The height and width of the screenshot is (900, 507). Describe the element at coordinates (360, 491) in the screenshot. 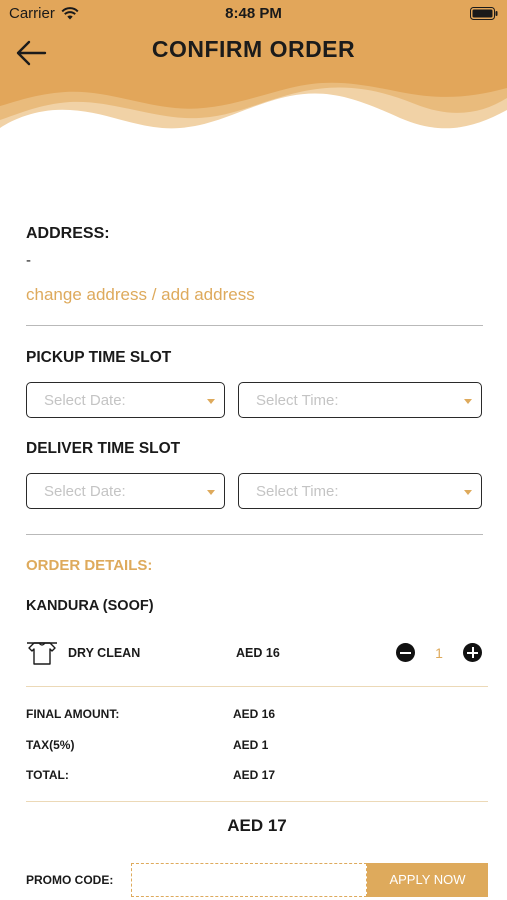

I see `deliver-time-select: Select Time:` at that location.